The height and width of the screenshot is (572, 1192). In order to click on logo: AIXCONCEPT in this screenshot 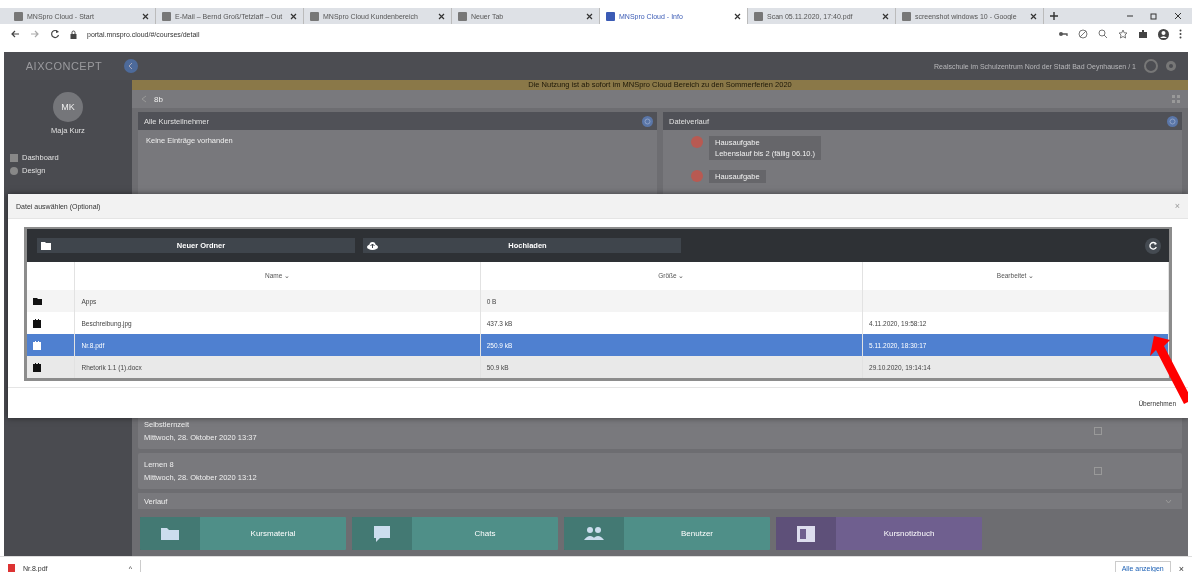, I will do `click(64, 66)`.